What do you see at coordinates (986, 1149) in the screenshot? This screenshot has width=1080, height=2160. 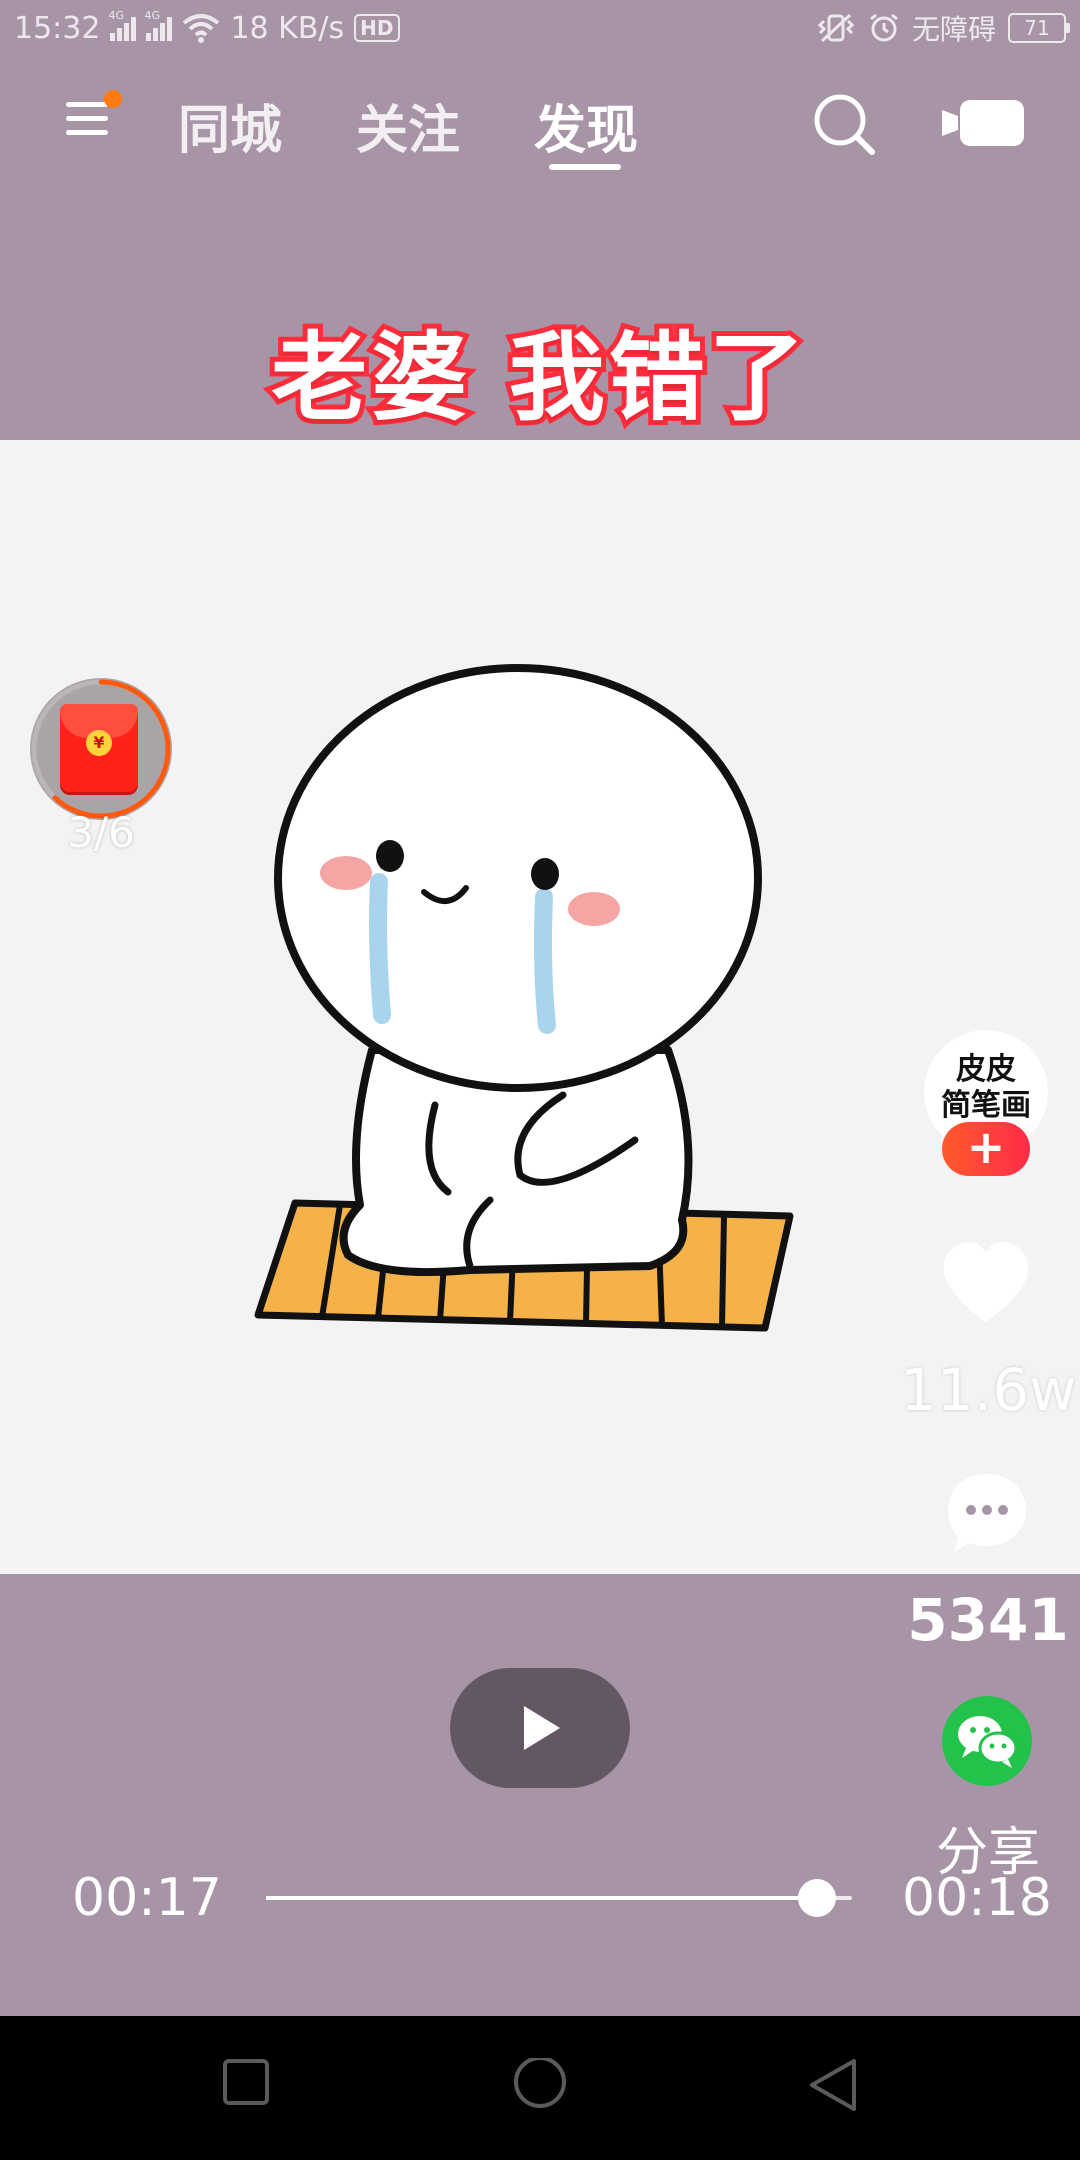 I see `follow-button: +` at bounding box center [986, 1149].